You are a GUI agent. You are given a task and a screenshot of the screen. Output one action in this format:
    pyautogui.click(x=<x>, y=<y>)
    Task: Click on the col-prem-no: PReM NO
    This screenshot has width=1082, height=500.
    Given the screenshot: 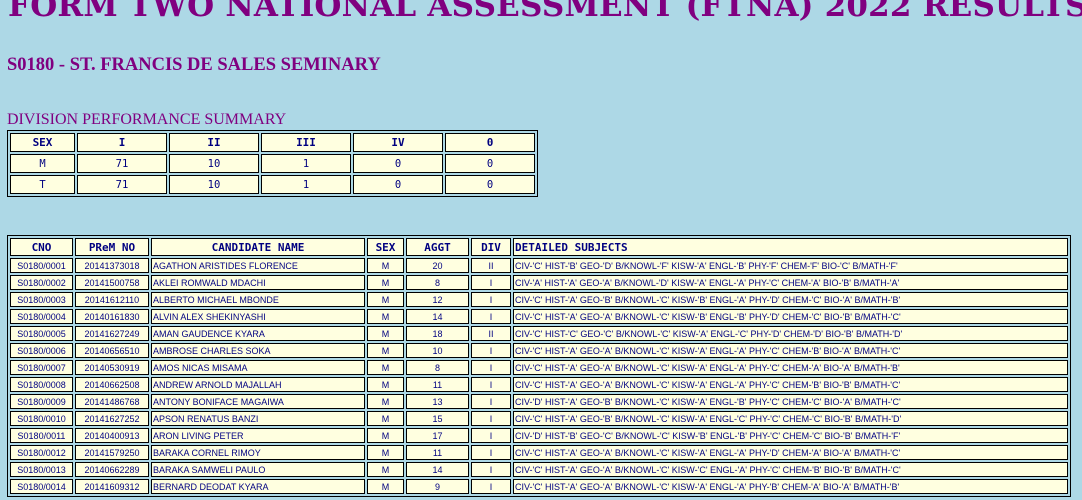 What is the action you would take?
    pyautogui.click(x=112, y=247)
    